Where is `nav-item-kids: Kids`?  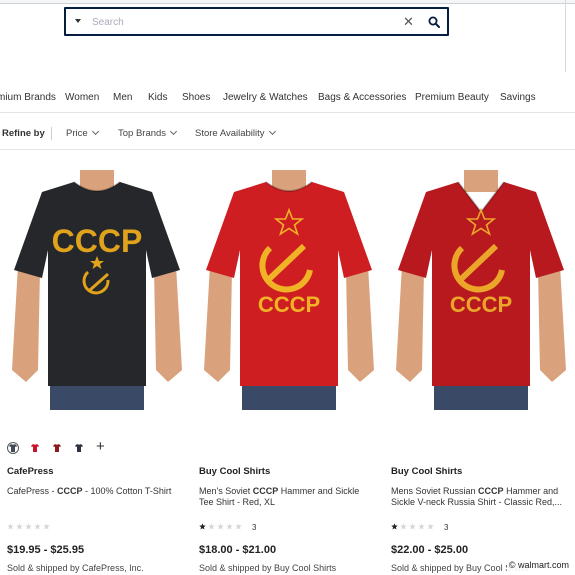
nav-item-kids: Kids is located at coordinates (157, 97).